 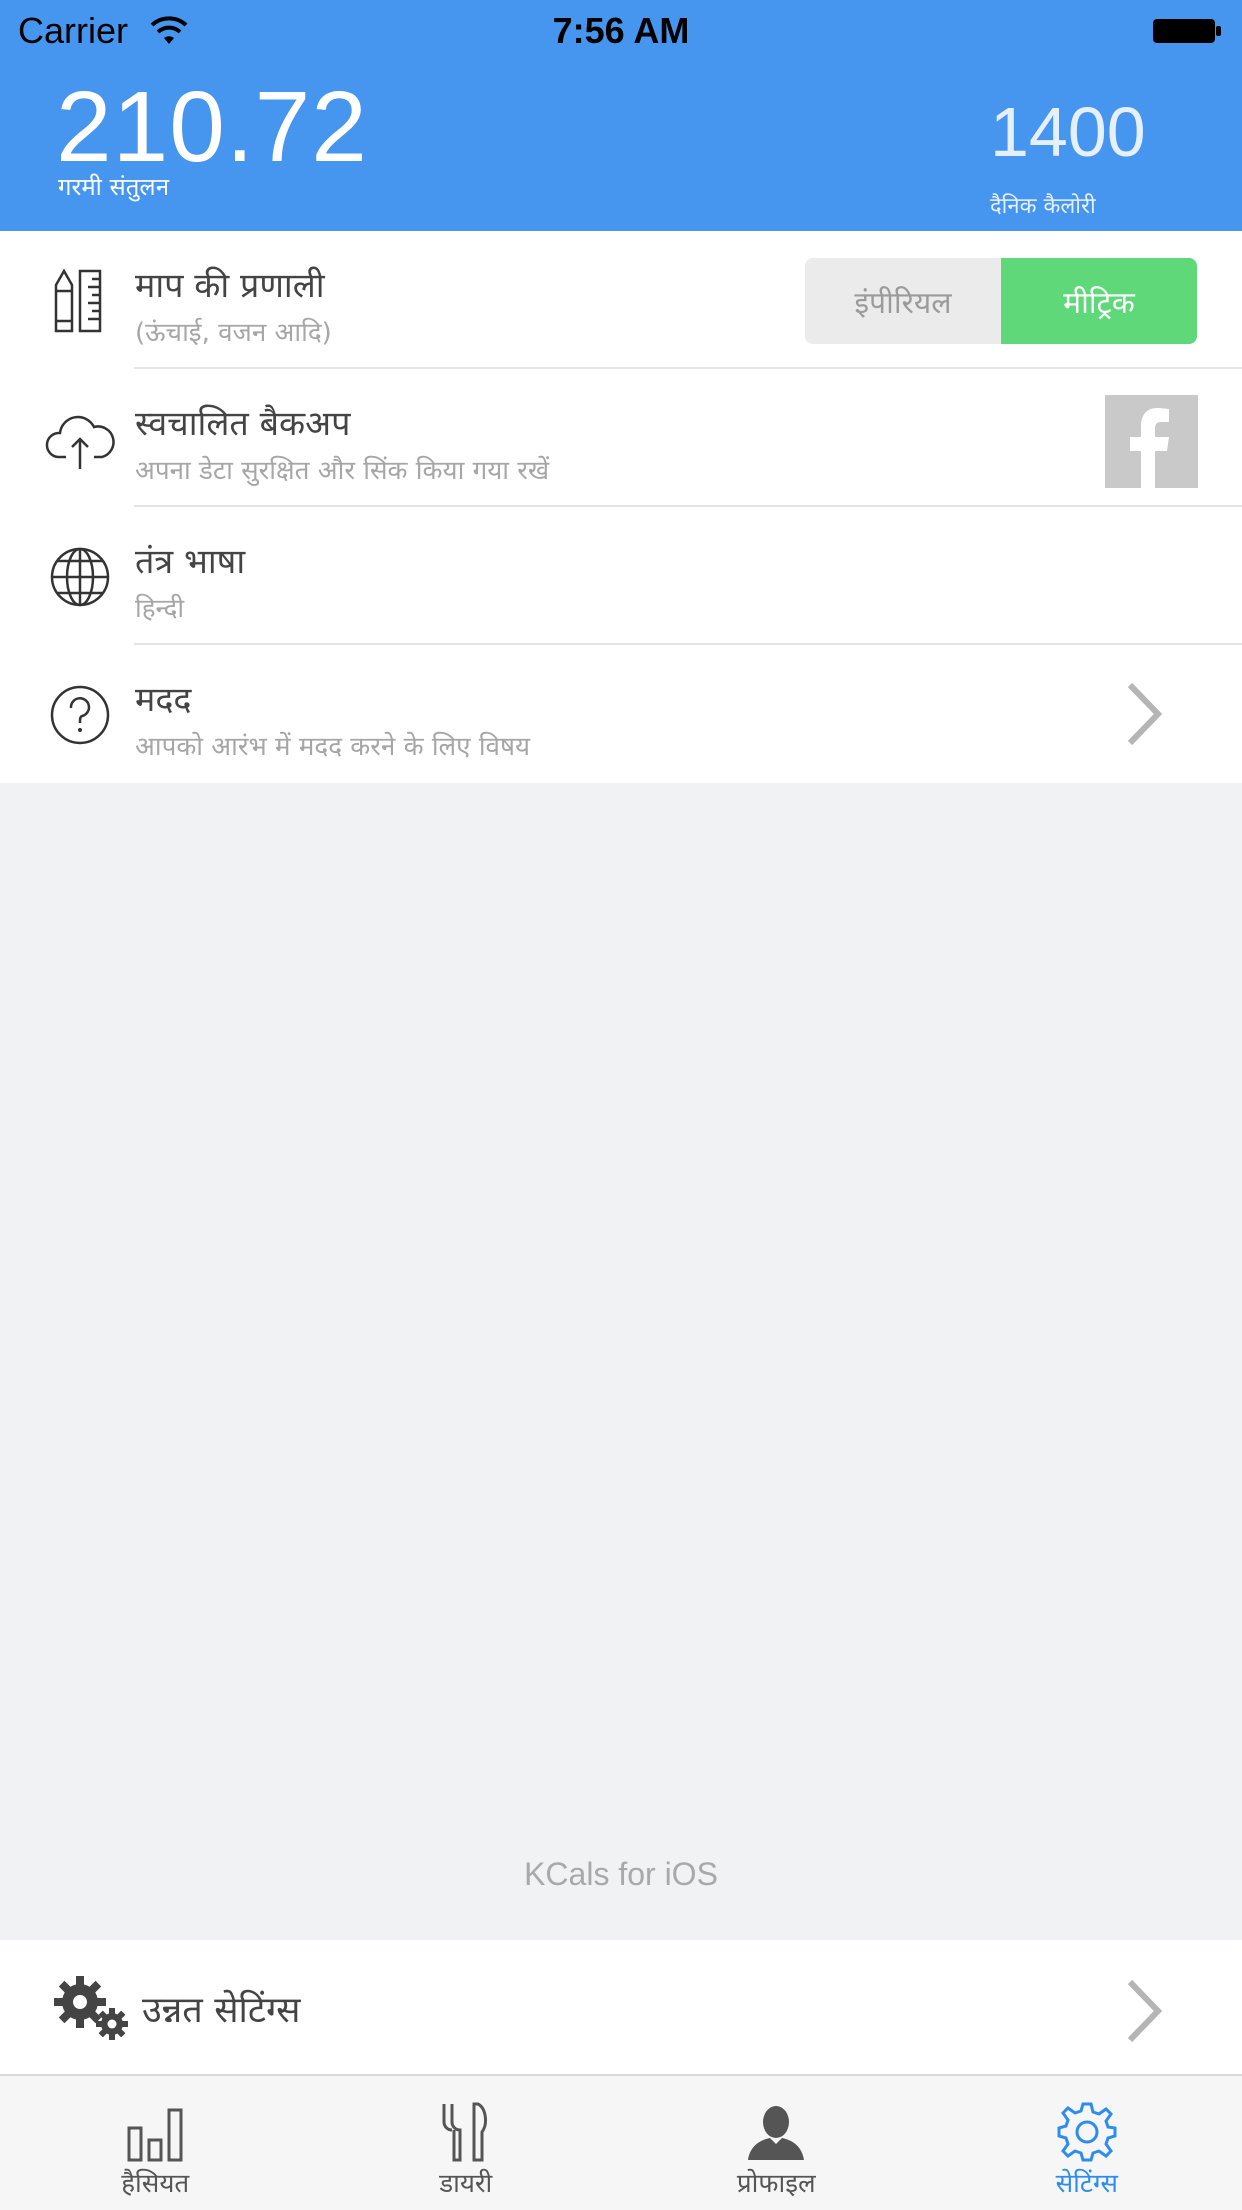 What do you see at coordinates (776, 2182) in the screenshot?
I see `tab-profile-label: प्रोफाइल` at bounding box center [776, 2182].